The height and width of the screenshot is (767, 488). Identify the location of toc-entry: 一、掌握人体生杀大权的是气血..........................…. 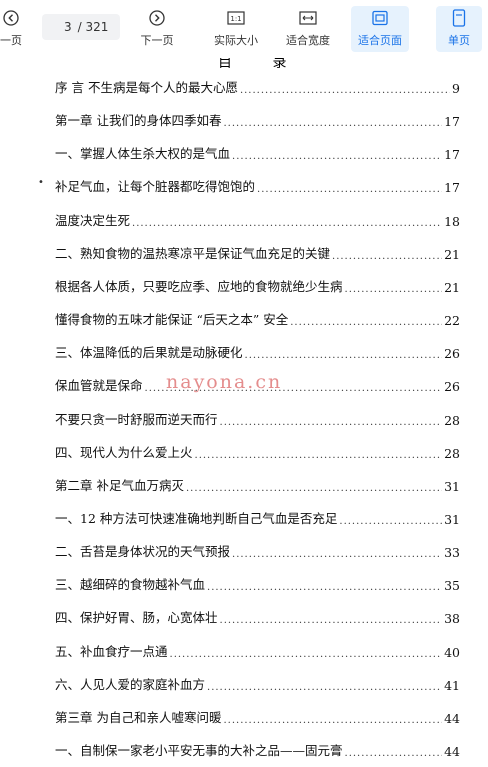
(257, 152).